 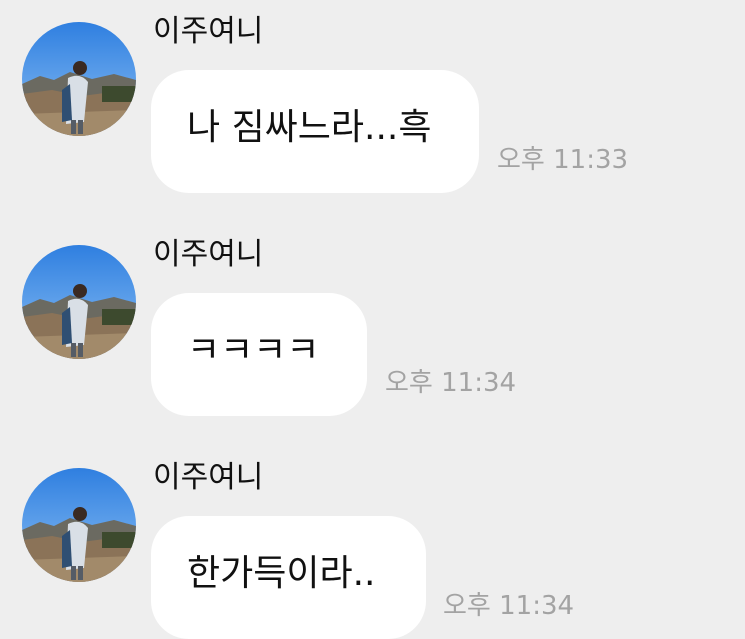 What do you see at coordinates (563, 160) in the screenshot?
I see `message-time: 오후 11:33` at bounding box center [563, 160].